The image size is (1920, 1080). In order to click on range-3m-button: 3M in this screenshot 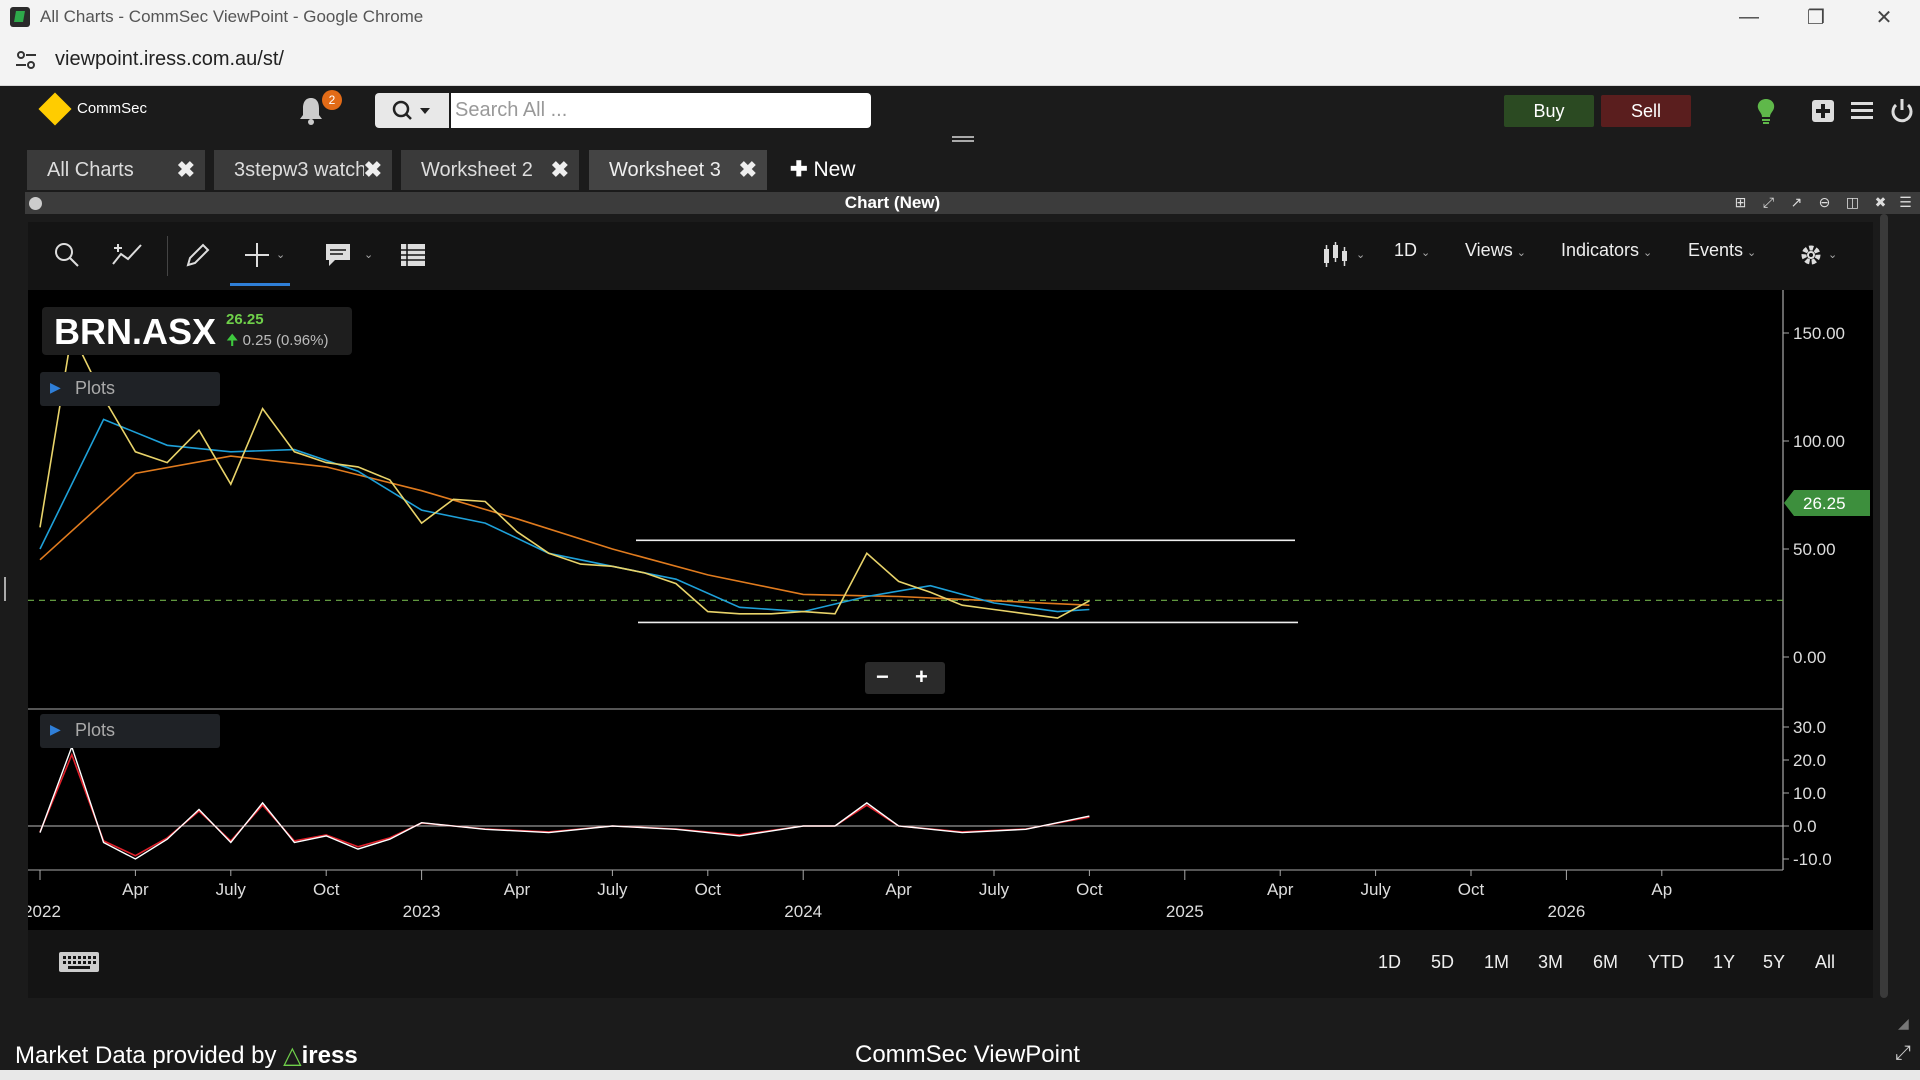, I will do `click(1550, 962)`.